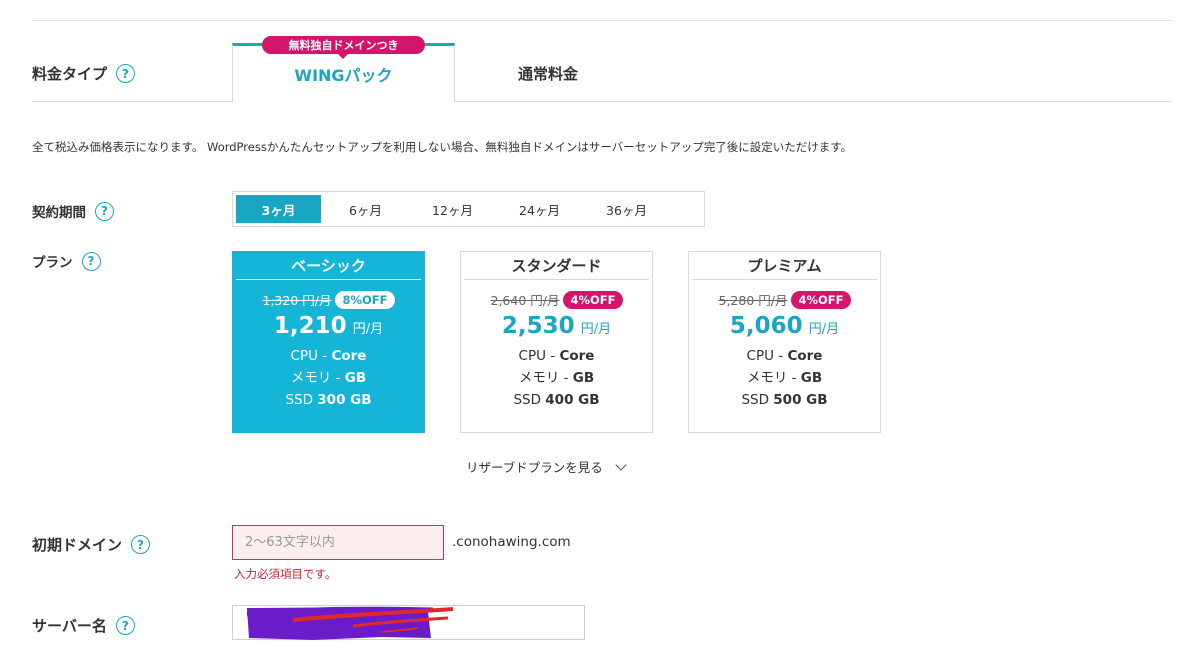 Image resolution: width=1200 pixels, height=647 pixels. I want to click on old-price: 1,320 円/月, so click(297, 300).